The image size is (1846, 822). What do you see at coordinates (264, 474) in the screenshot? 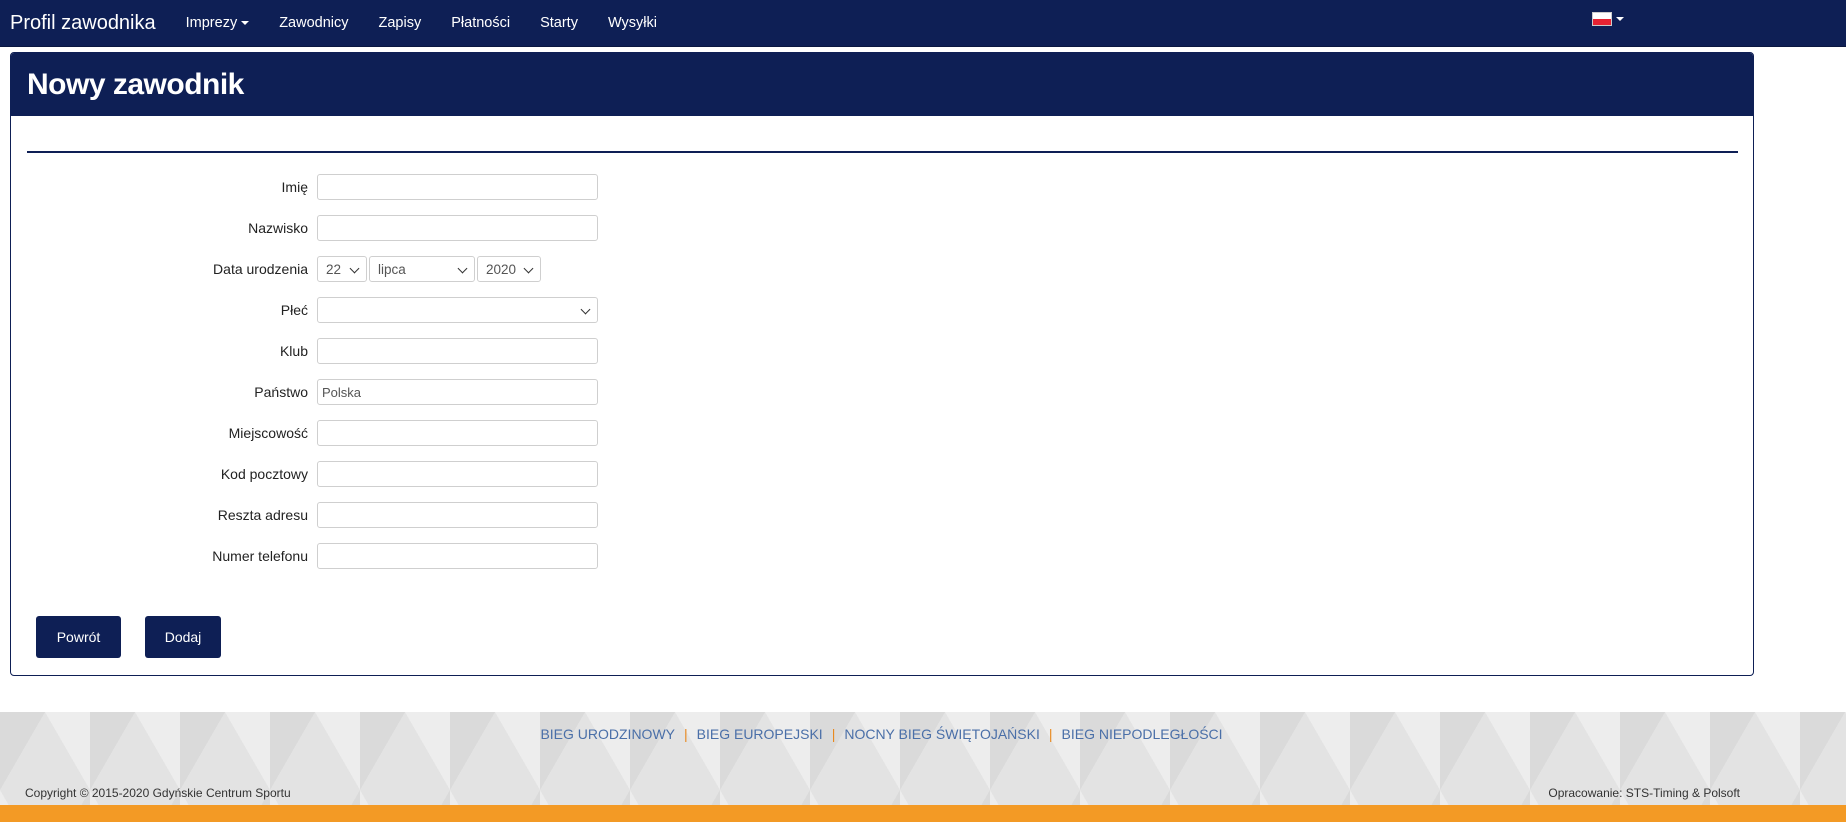
I see `postal-code-label: Kod pocztowy` at bounding box center [264, 474].